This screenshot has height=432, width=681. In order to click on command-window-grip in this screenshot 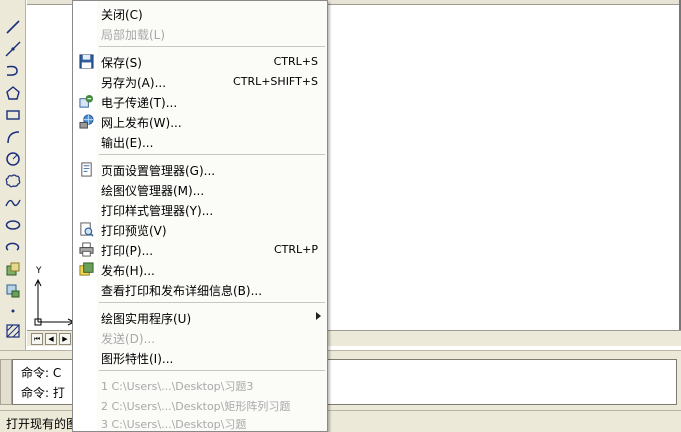, I will do `click(6, 382)`.